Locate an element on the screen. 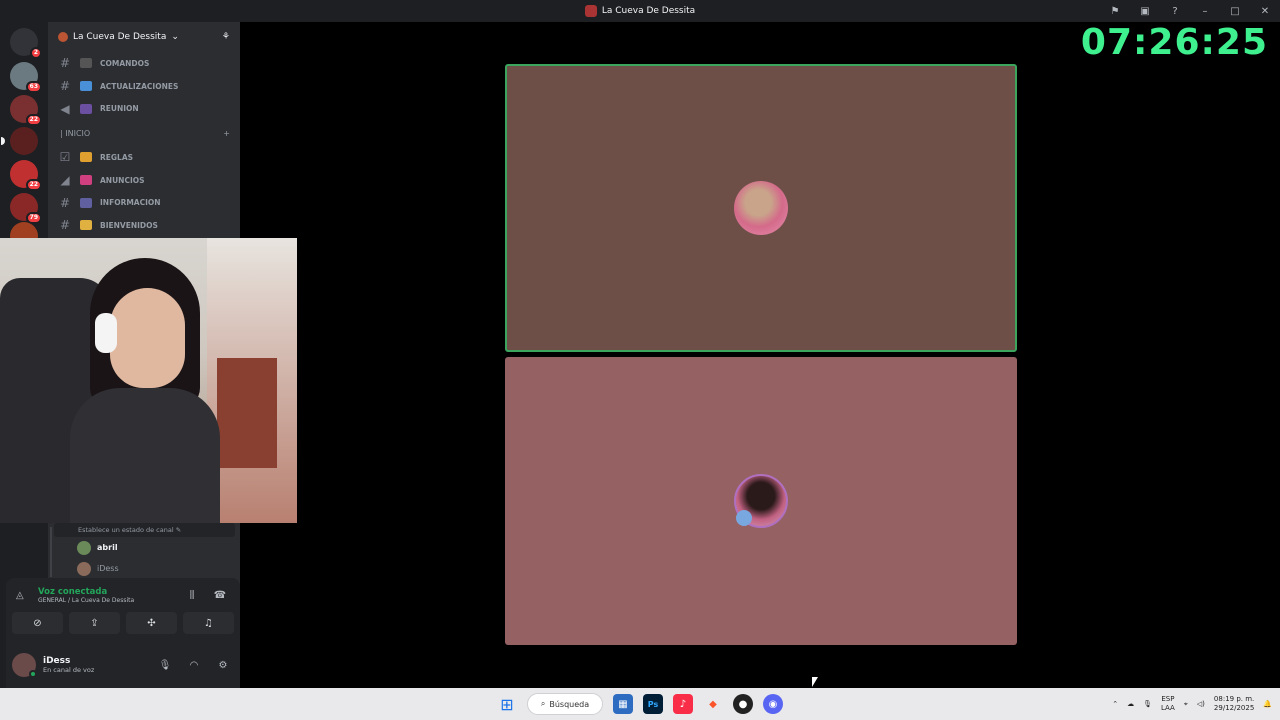 The width and height of the screenshot is (1280, 720). settings-gear-icon: ⚙ is located at coordinates (223, 665).